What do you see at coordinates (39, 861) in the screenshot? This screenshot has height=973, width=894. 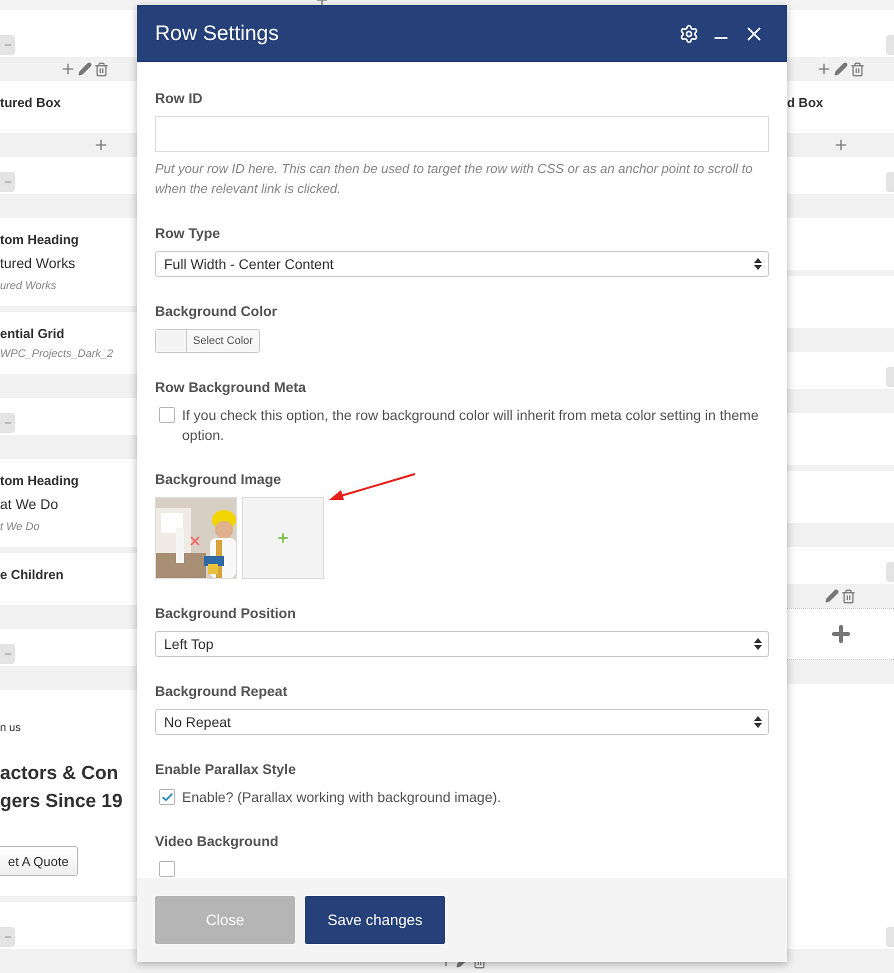 I see `quote-button: et A Quote` at bounding box center [39, 861].